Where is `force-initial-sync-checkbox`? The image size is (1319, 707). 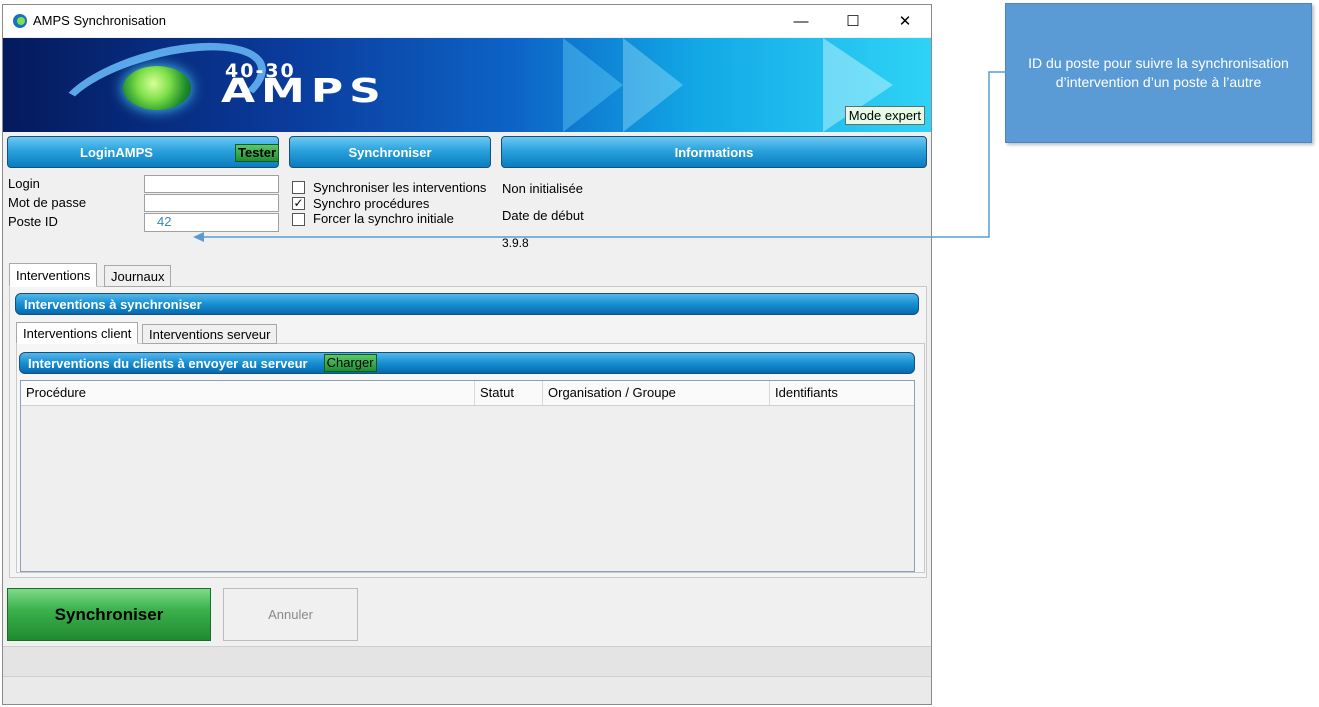
force-initial-sync-checkbox is located at coordinates (298, 219).